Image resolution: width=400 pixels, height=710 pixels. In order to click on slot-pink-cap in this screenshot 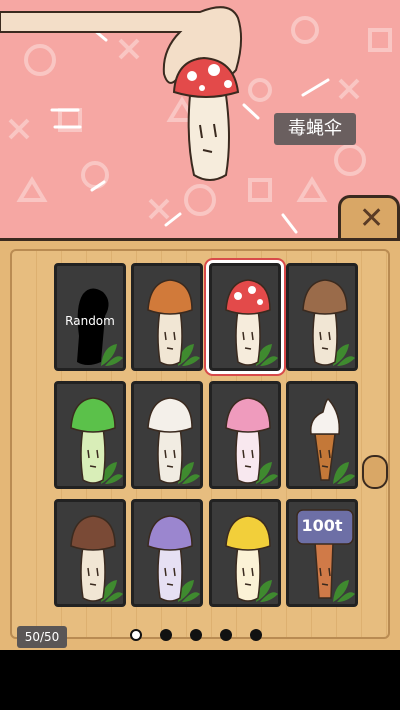, I will do `click(245, 435)`.